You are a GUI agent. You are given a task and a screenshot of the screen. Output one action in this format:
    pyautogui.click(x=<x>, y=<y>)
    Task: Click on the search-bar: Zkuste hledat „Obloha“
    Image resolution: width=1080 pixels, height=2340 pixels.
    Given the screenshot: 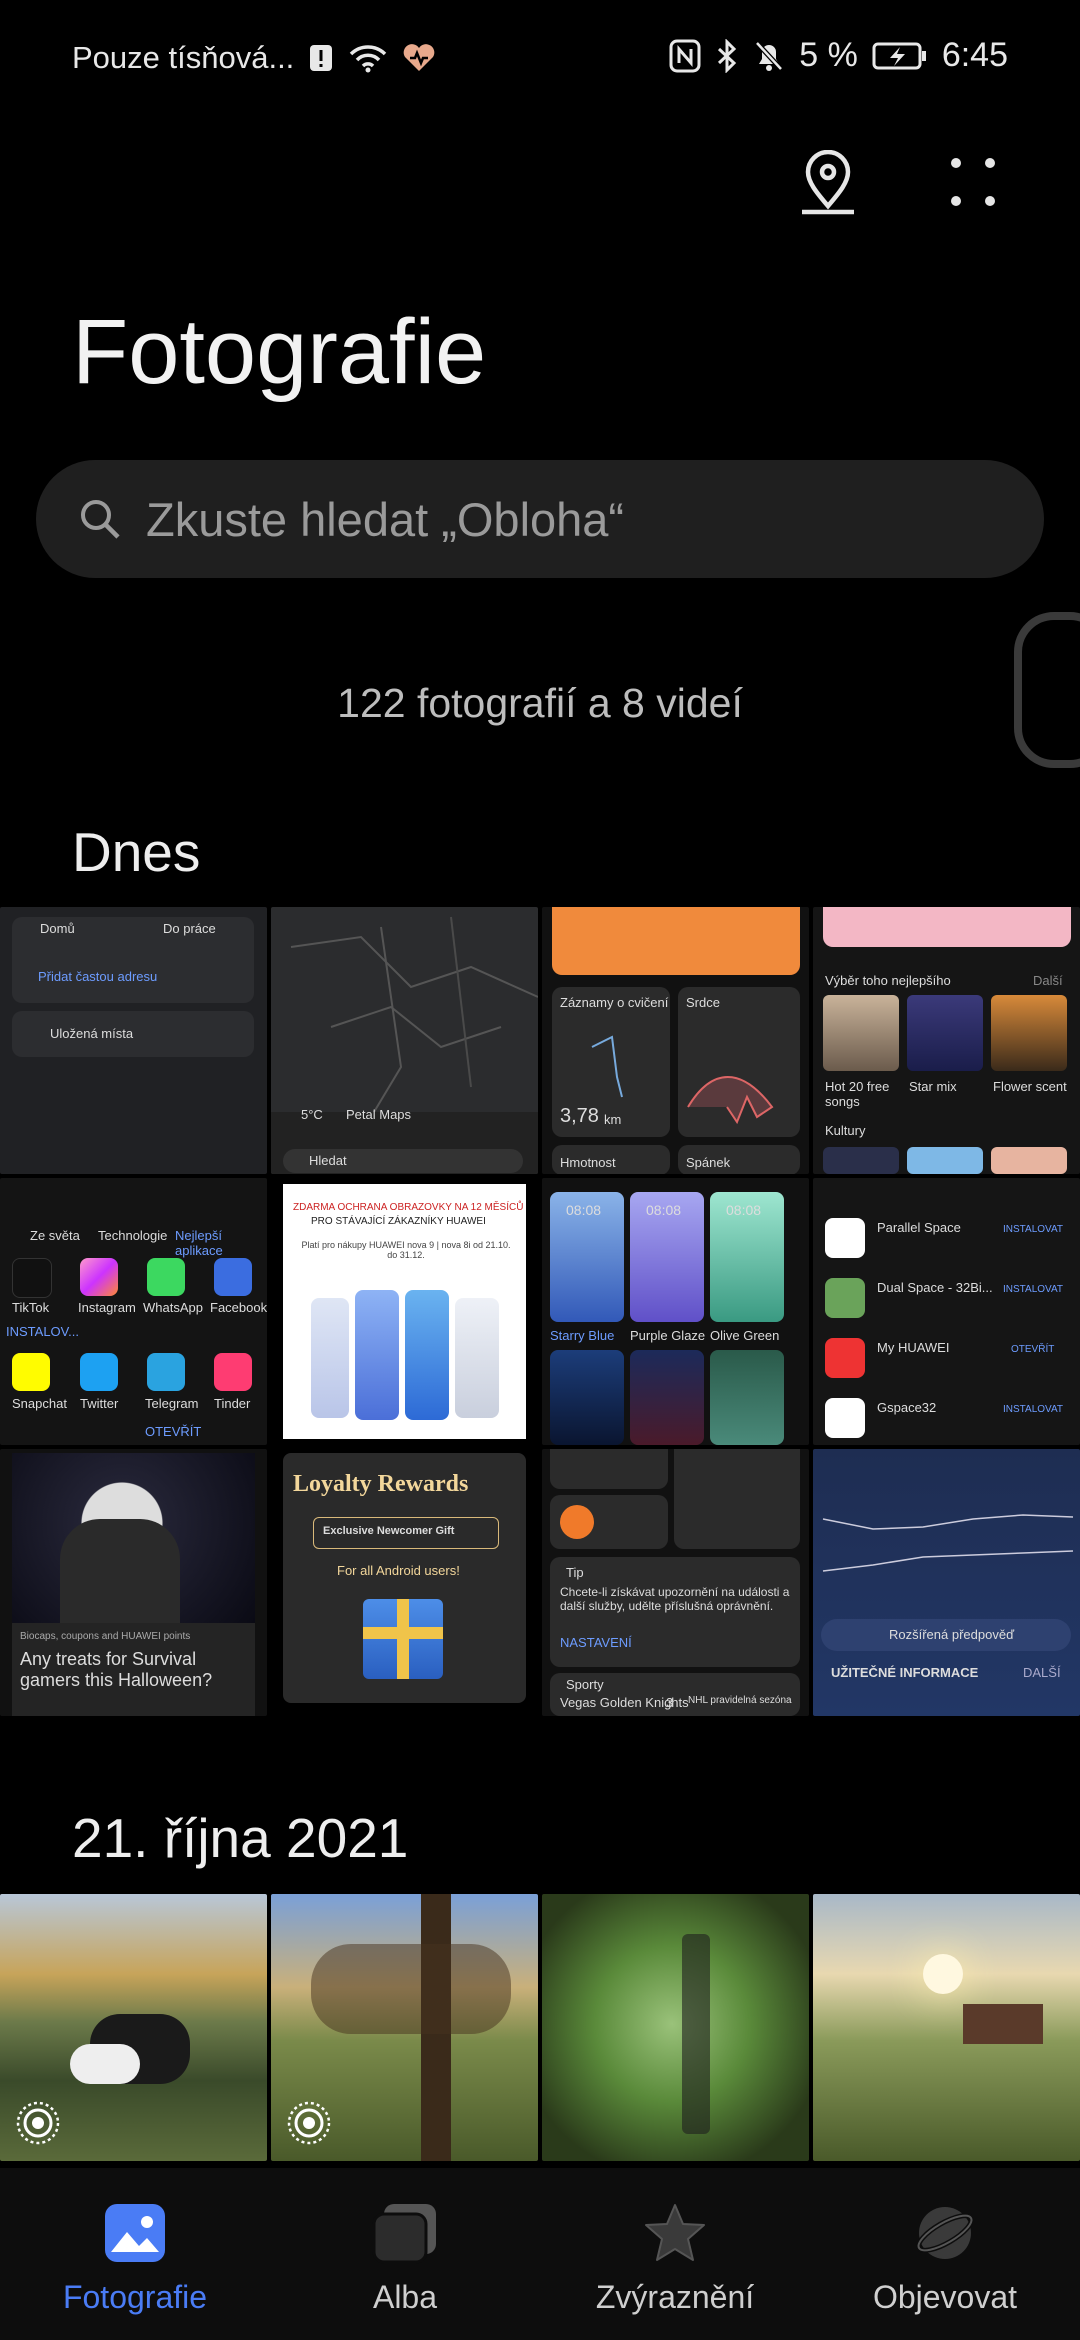 What is the action you would take?
    pyautogui.click(x=540, y=519)
    